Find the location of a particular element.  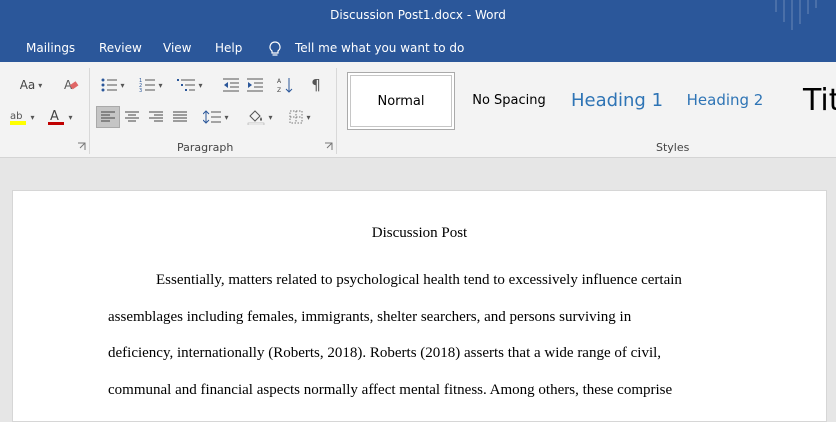

decrease-indent-button is located at coordinates (231, 85).